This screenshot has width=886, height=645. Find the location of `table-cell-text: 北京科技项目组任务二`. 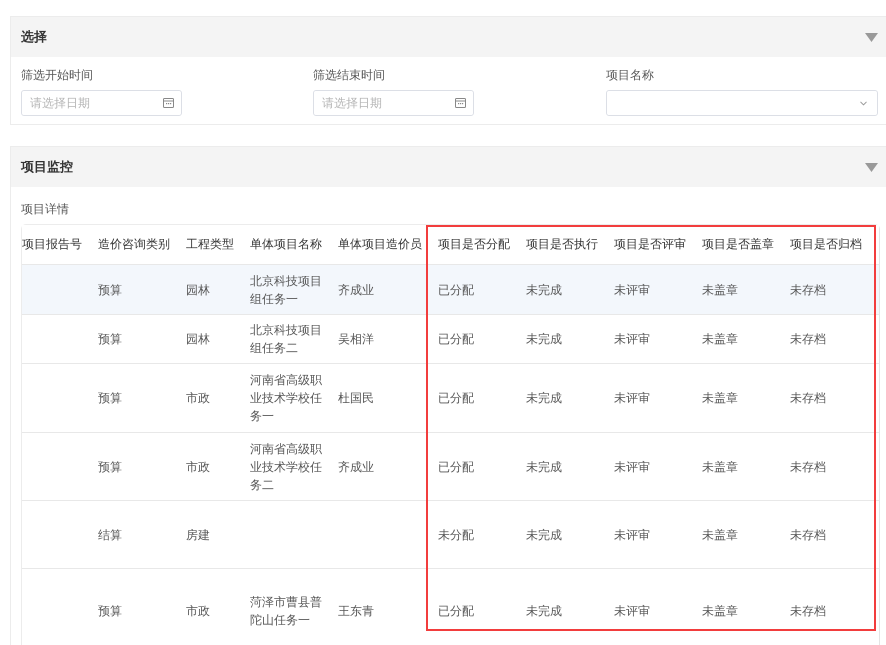

table-cell-text: 北京科技项目组任务二 is located at coordinates (286, 339).